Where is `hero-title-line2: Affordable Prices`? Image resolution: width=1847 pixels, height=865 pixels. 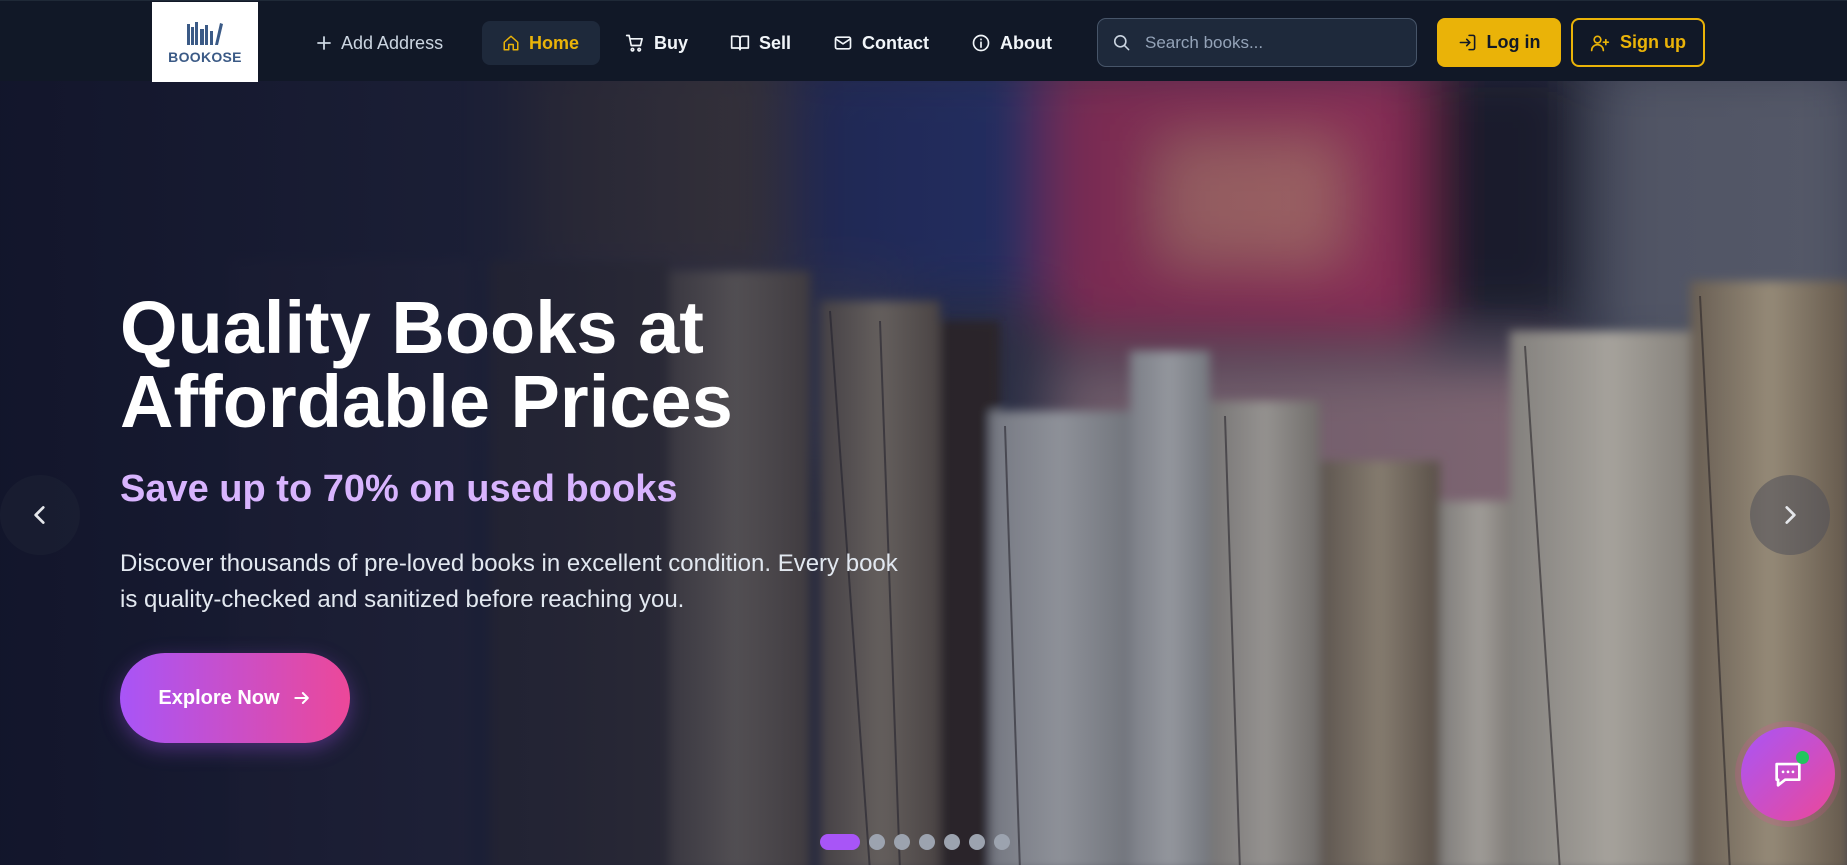
hero-title-line2: Affordable Prices is located at coordinates (426, 401).